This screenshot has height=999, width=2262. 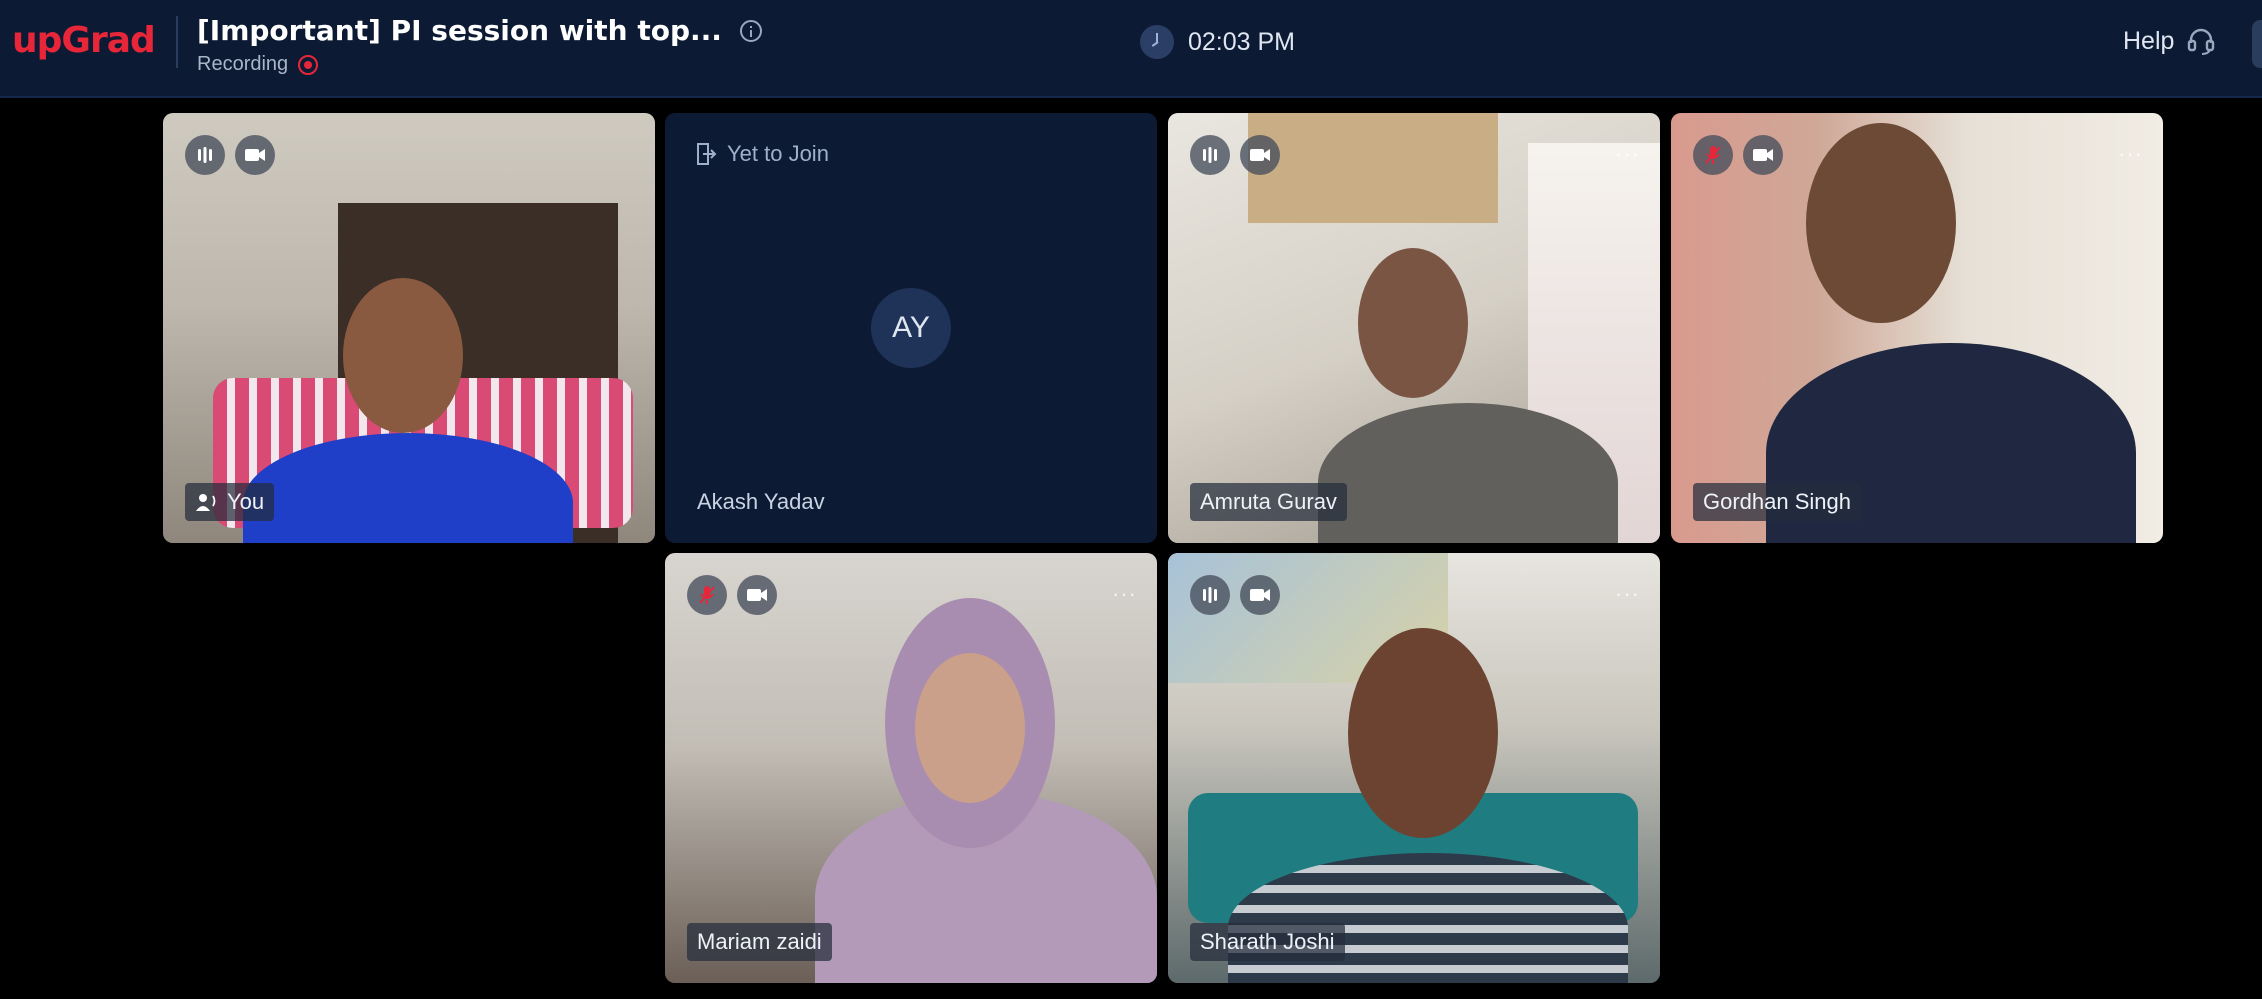 I want to click on participant-name-tag: Mariam zaidi, so click(x=759, y=942).